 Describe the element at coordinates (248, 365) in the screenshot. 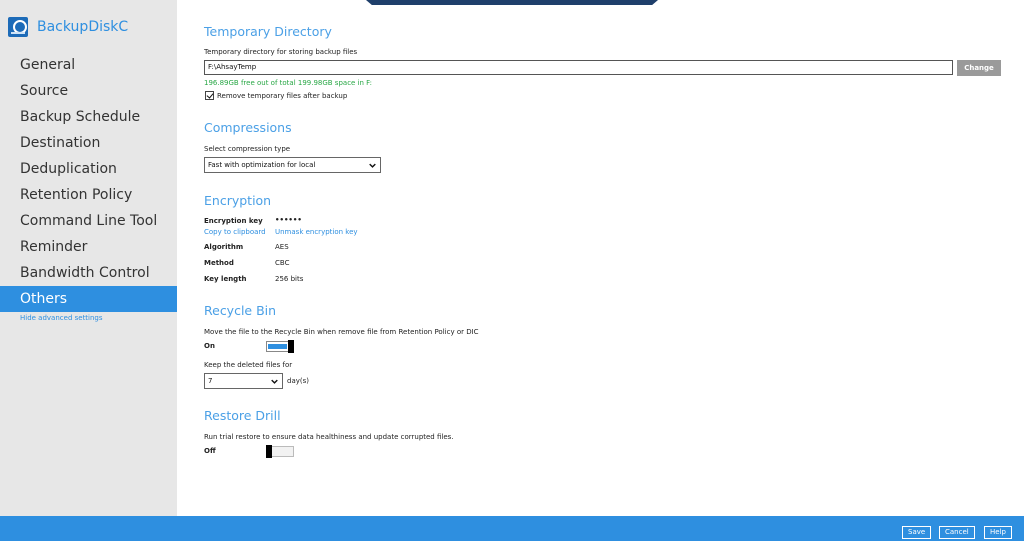

I see `keep-deleted-label: Keep the deleted files for` at that location.